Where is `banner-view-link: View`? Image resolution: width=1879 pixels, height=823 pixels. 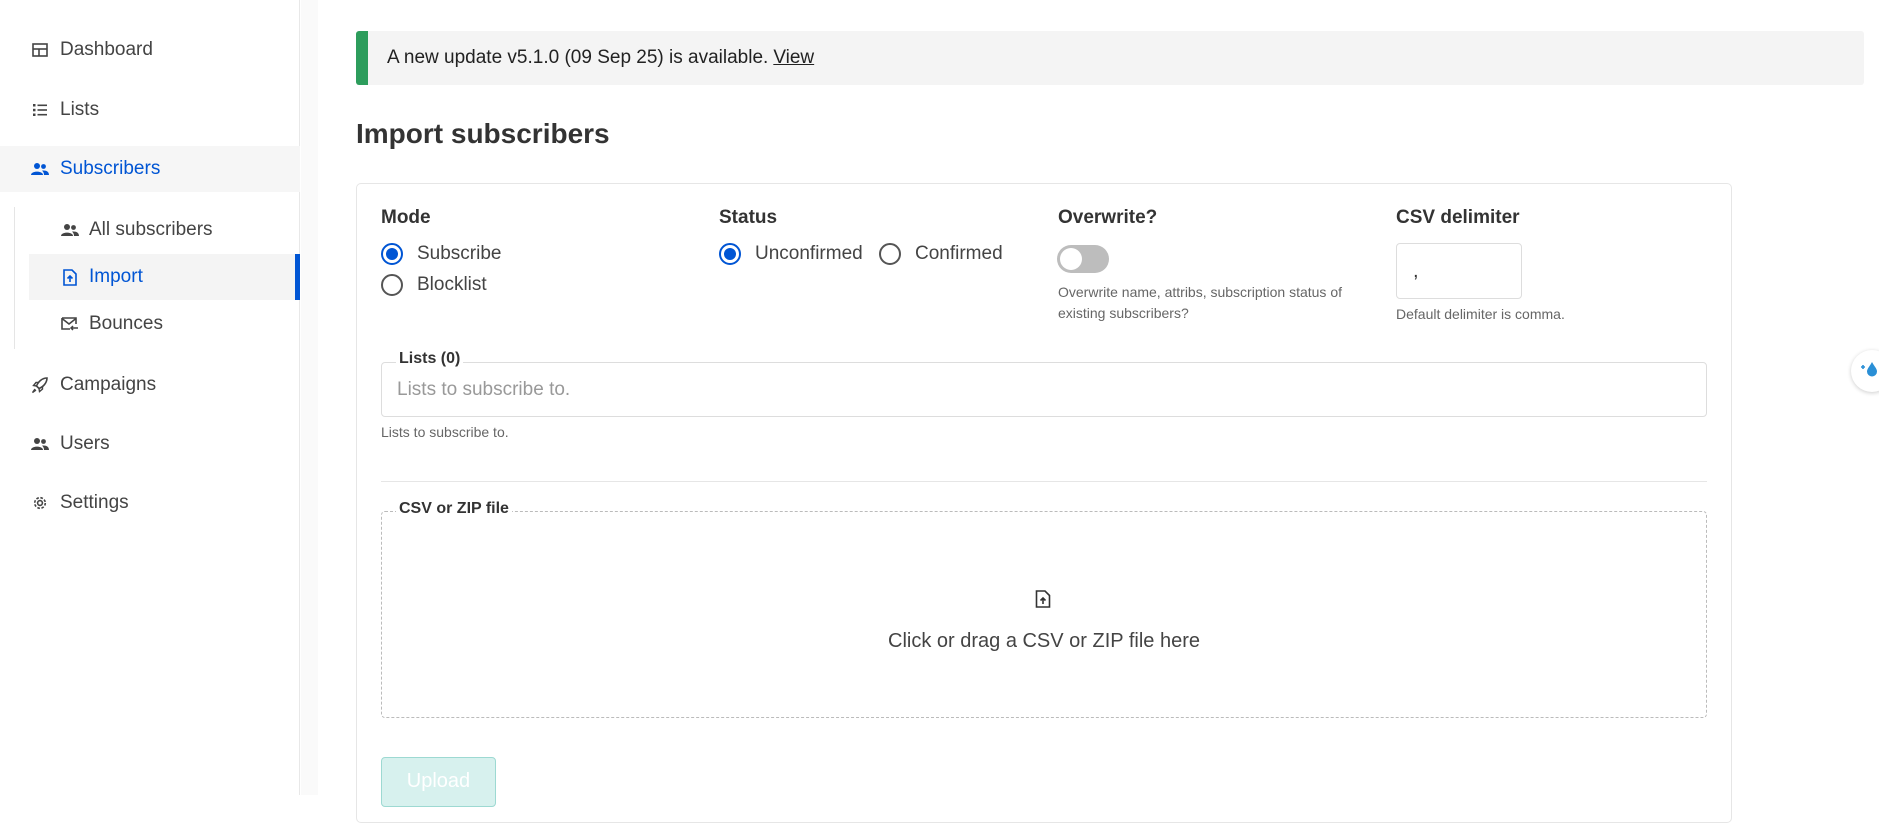
banner-view-link: View is located at coordinates (793, 58).